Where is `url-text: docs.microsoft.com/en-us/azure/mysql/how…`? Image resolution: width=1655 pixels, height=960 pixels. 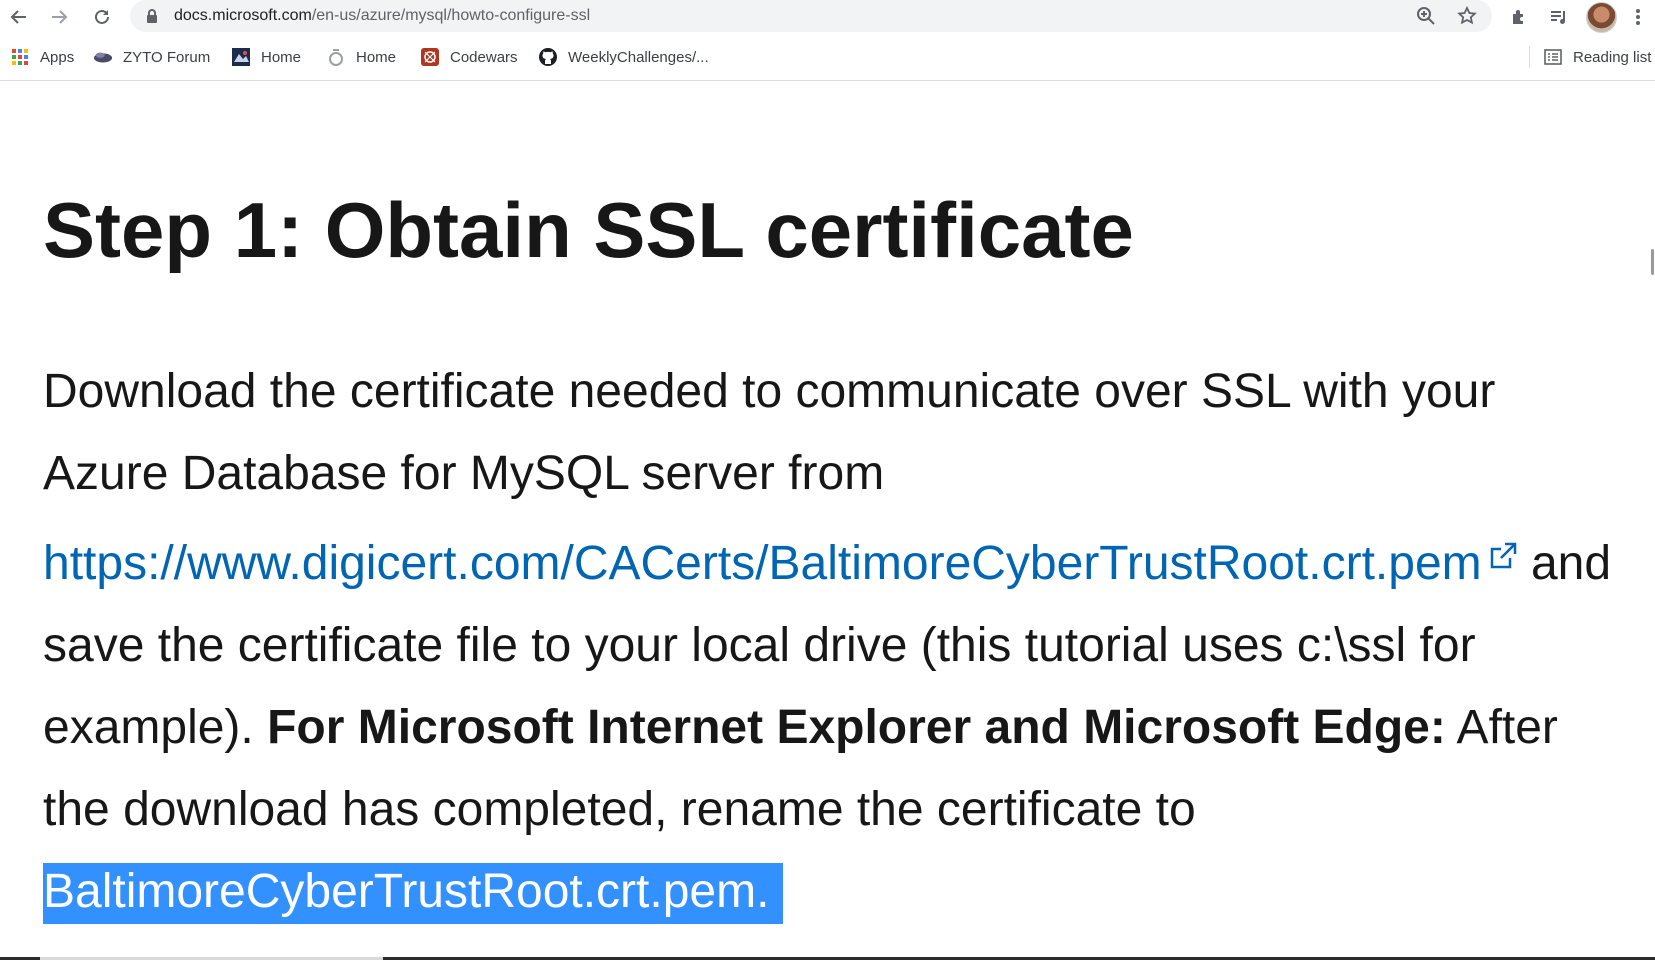
url-text: docs.microsoft.com/en-us/azure/mysql/how… is located at coordinates (382, 15).